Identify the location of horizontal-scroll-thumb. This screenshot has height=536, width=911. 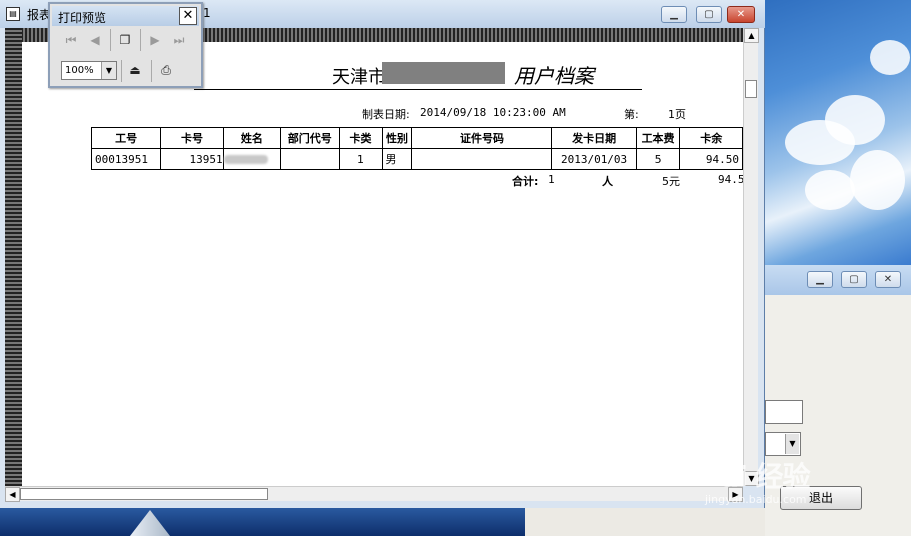
(144, 494).